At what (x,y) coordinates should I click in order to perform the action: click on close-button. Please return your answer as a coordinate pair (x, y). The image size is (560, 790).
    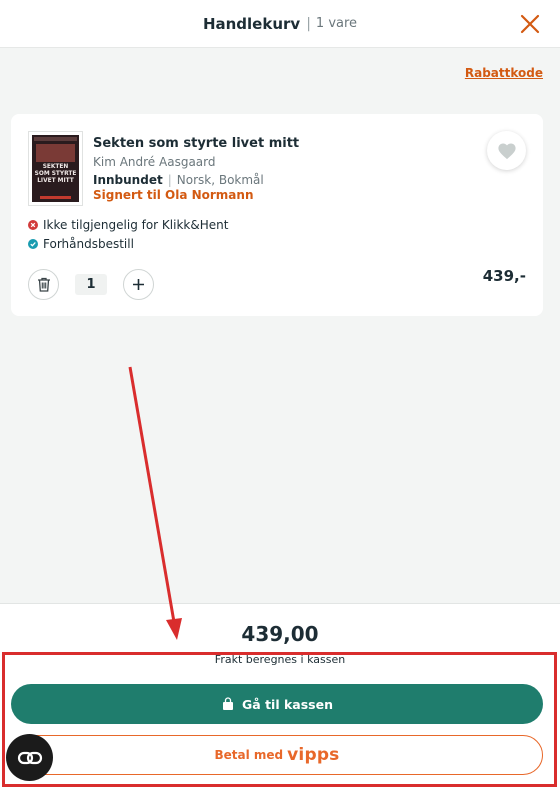
    Looking at the image, I should click on (530, 24).